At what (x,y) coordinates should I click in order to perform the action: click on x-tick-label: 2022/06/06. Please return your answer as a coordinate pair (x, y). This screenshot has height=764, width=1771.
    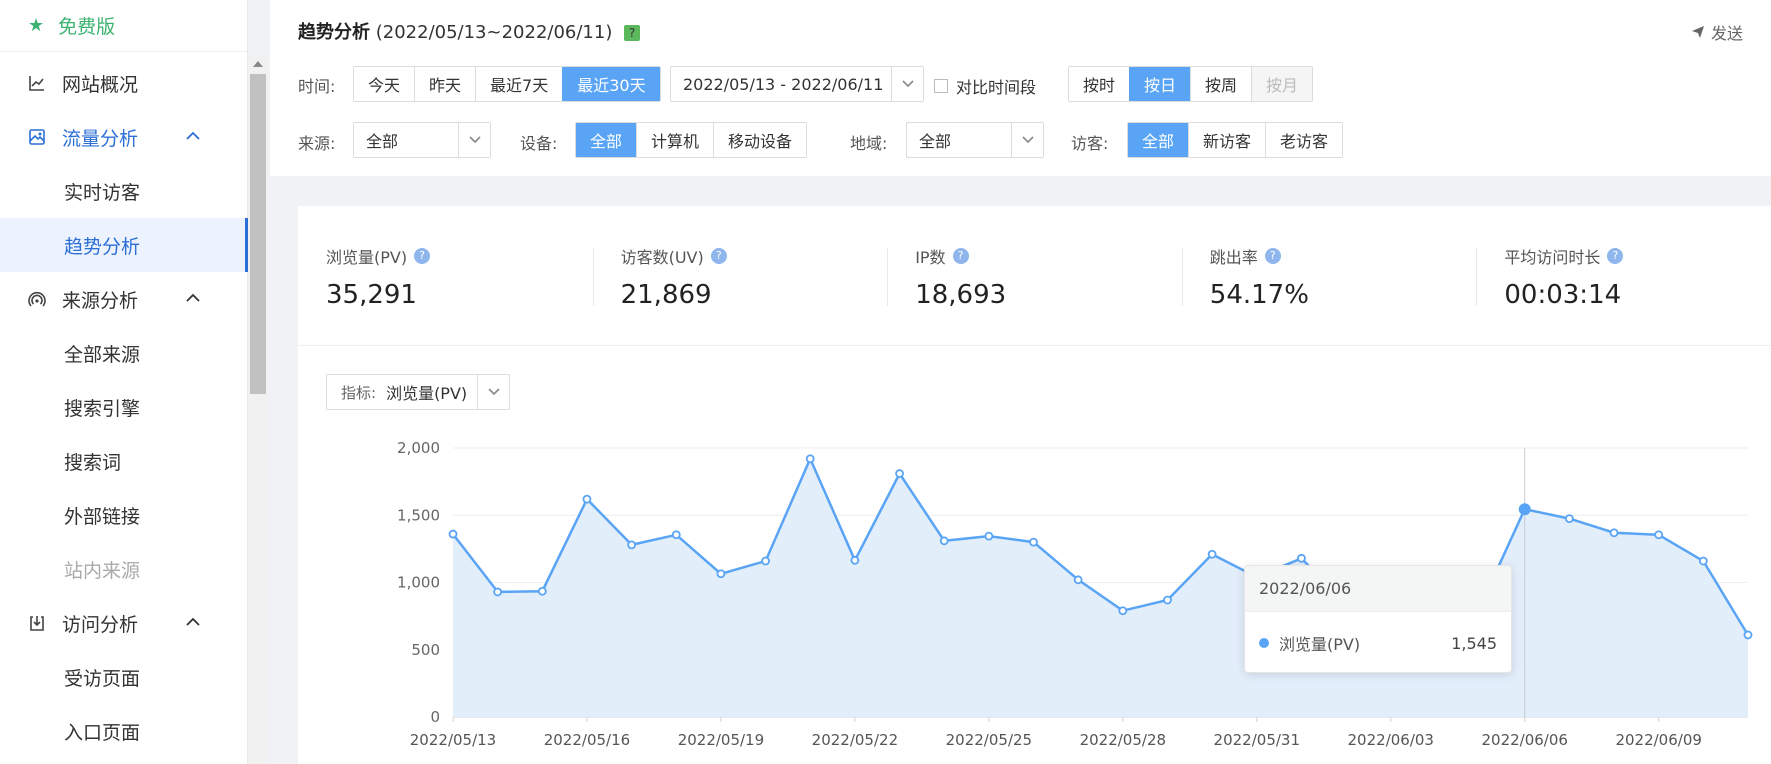
    Looking at the image, I should click on (1524, 740).